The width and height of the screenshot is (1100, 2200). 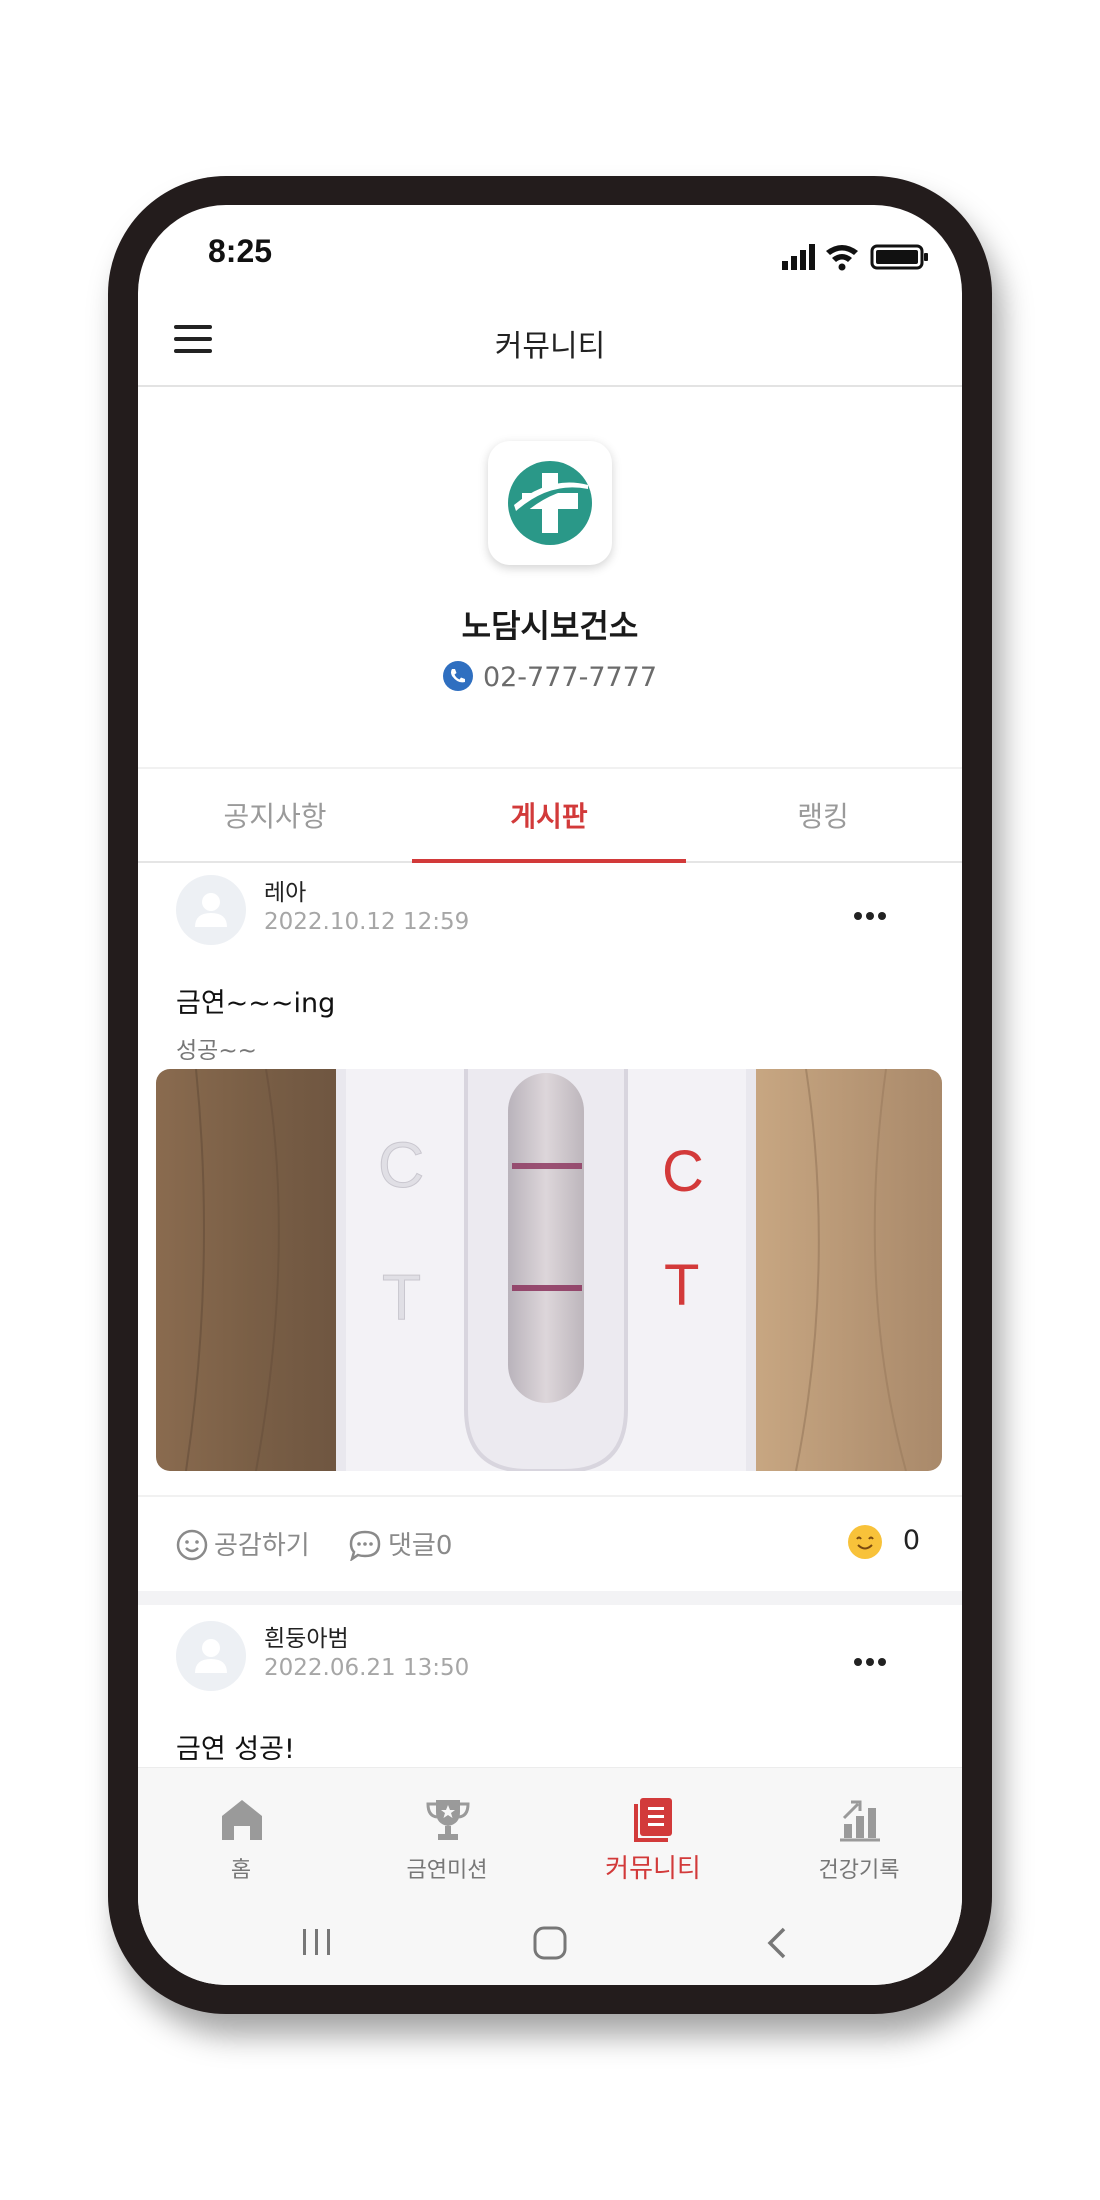 What do you see at coordinates (550, 626) in the screenshot?
I see `organization-name: 노담시보건소` at bounding box center [550, 626].